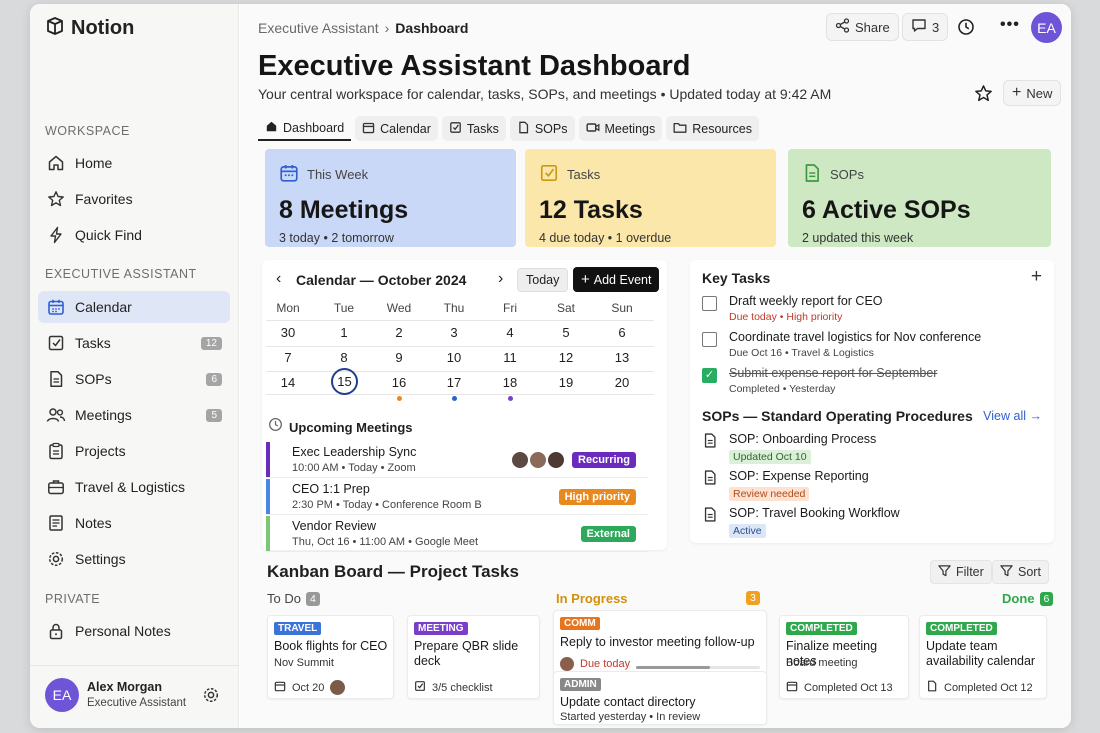 This screenshot has height=733, width=1100. Describe the element at coordinates (298, 628) in the screenshot. I see `card-tag: TRAVEL` at that location.